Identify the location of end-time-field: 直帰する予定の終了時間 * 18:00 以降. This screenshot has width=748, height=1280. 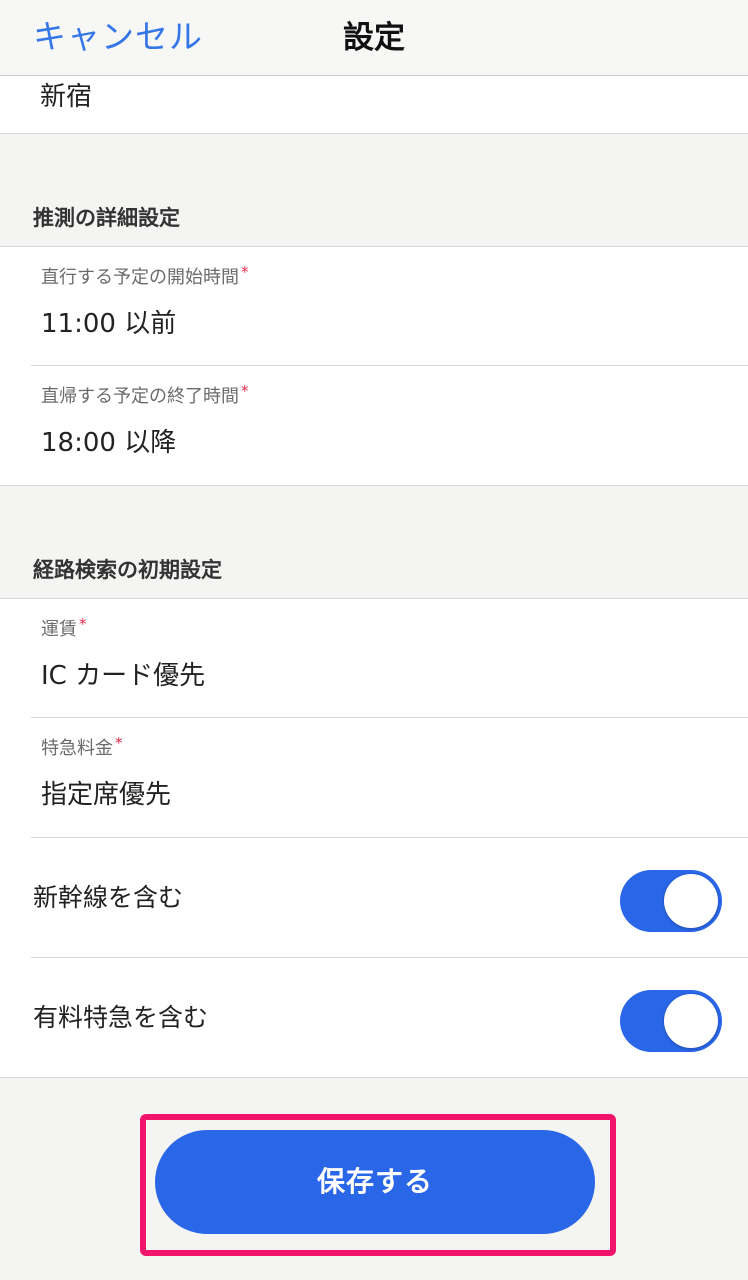
(374, 426).